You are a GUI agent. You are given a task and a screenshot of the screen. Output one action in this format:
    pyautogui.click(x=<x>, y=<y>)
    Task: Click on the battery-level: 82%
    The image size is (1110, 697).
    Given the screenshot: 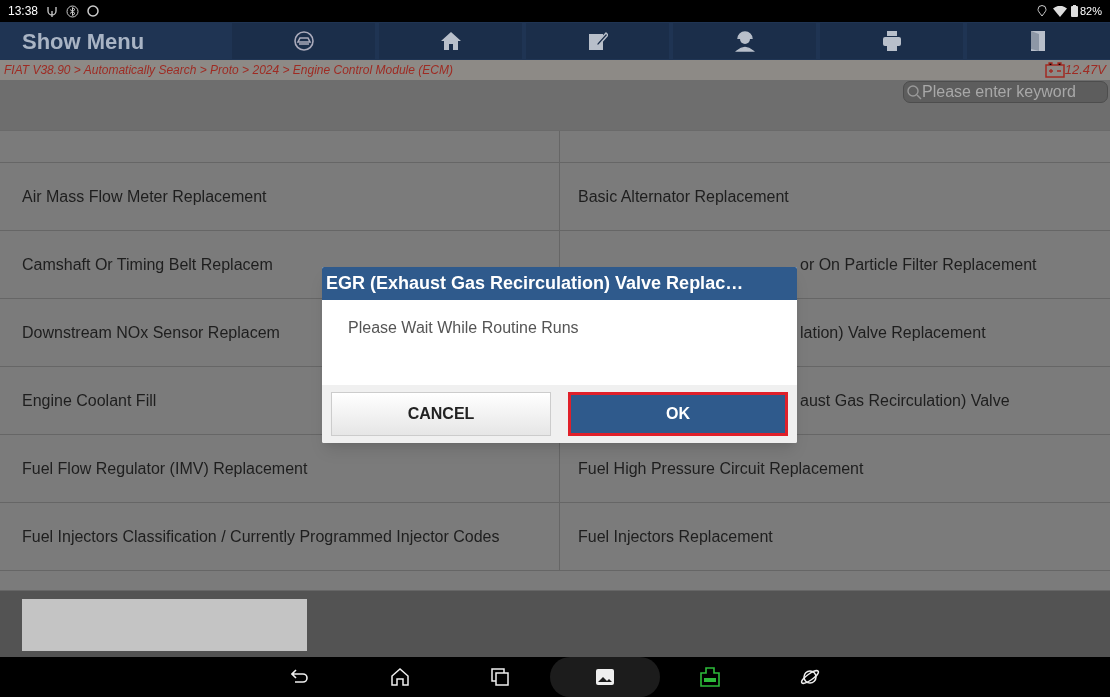 What is the action you would take?
    pyautogui.click(x=1090, y=11)
    